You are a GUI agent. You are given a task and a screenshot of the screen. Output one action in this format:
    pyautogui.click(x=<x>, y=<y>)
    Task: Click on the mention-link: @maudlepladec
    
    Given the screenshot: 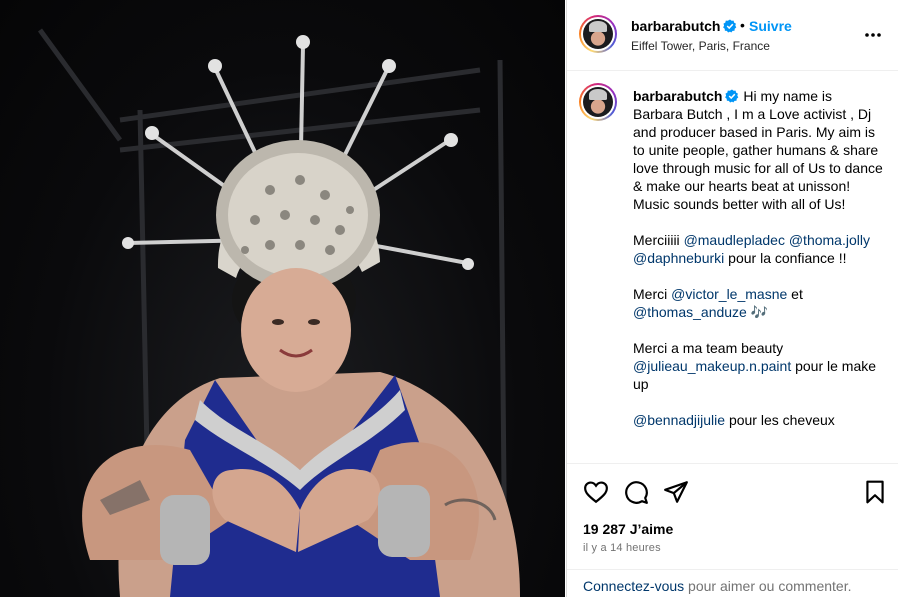 What is the action you would take?
    pyautogui.click(x=734, y=240)
    